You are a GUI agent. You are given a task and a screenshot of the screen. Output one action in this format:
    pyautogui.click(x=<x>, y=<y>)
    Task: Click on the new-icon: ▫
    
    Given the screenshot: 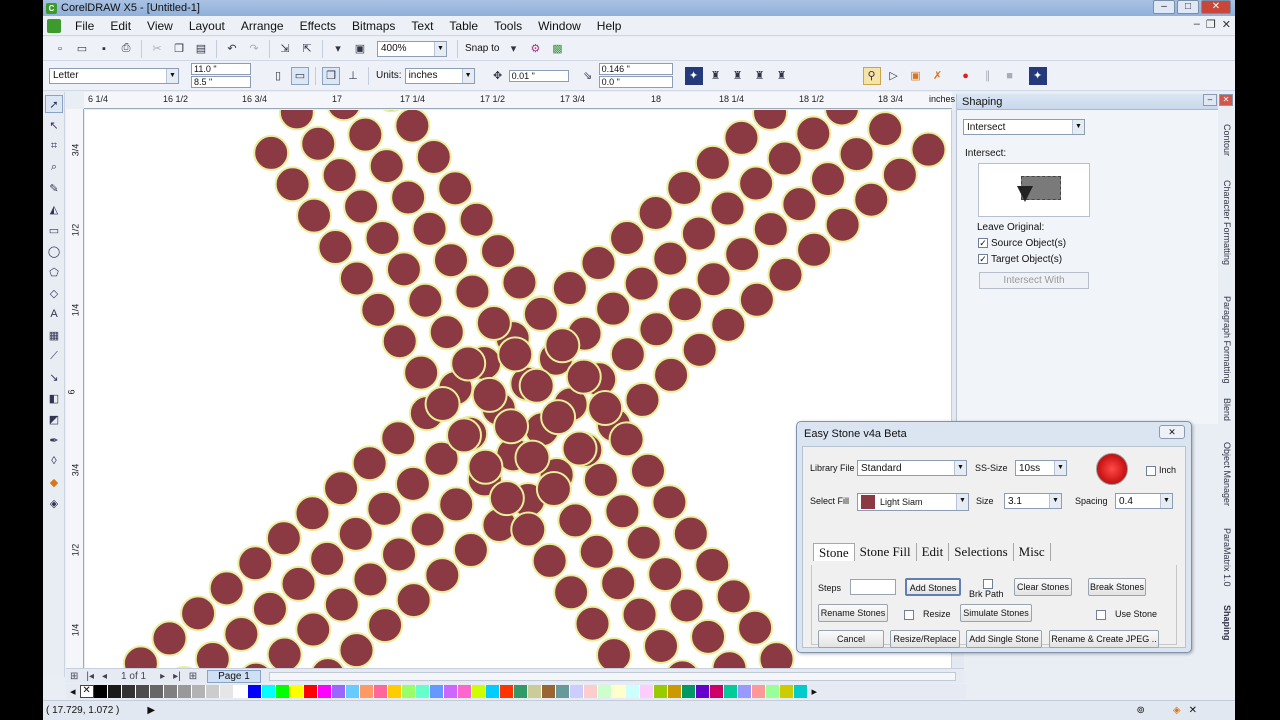 What is the action you would take?
    pyautogui.click(x=60, y=49)
    